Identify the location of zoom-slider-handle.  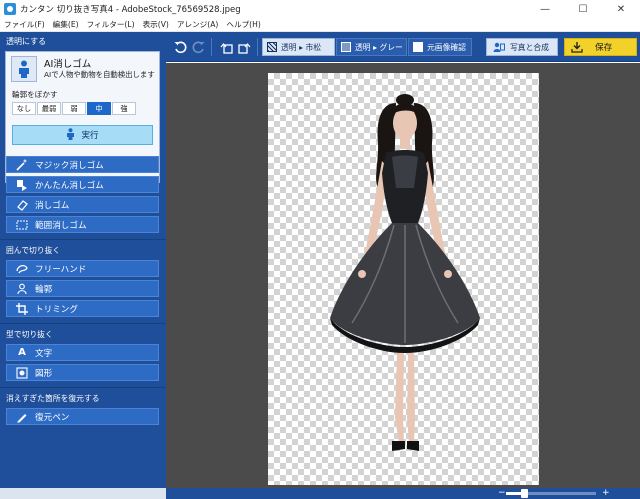
(524, 493).